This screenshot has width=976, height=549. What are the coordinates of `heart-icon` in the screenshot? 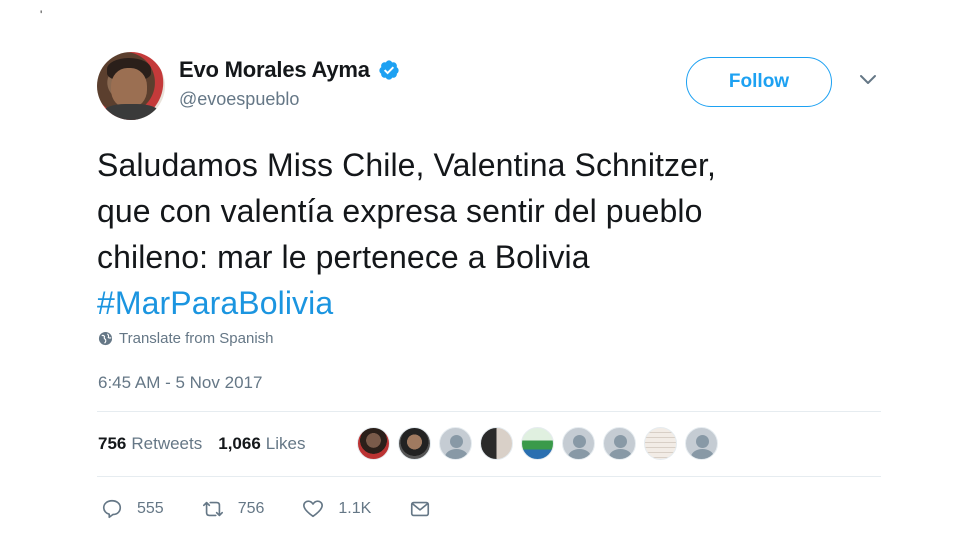 It's located at (313, 509).